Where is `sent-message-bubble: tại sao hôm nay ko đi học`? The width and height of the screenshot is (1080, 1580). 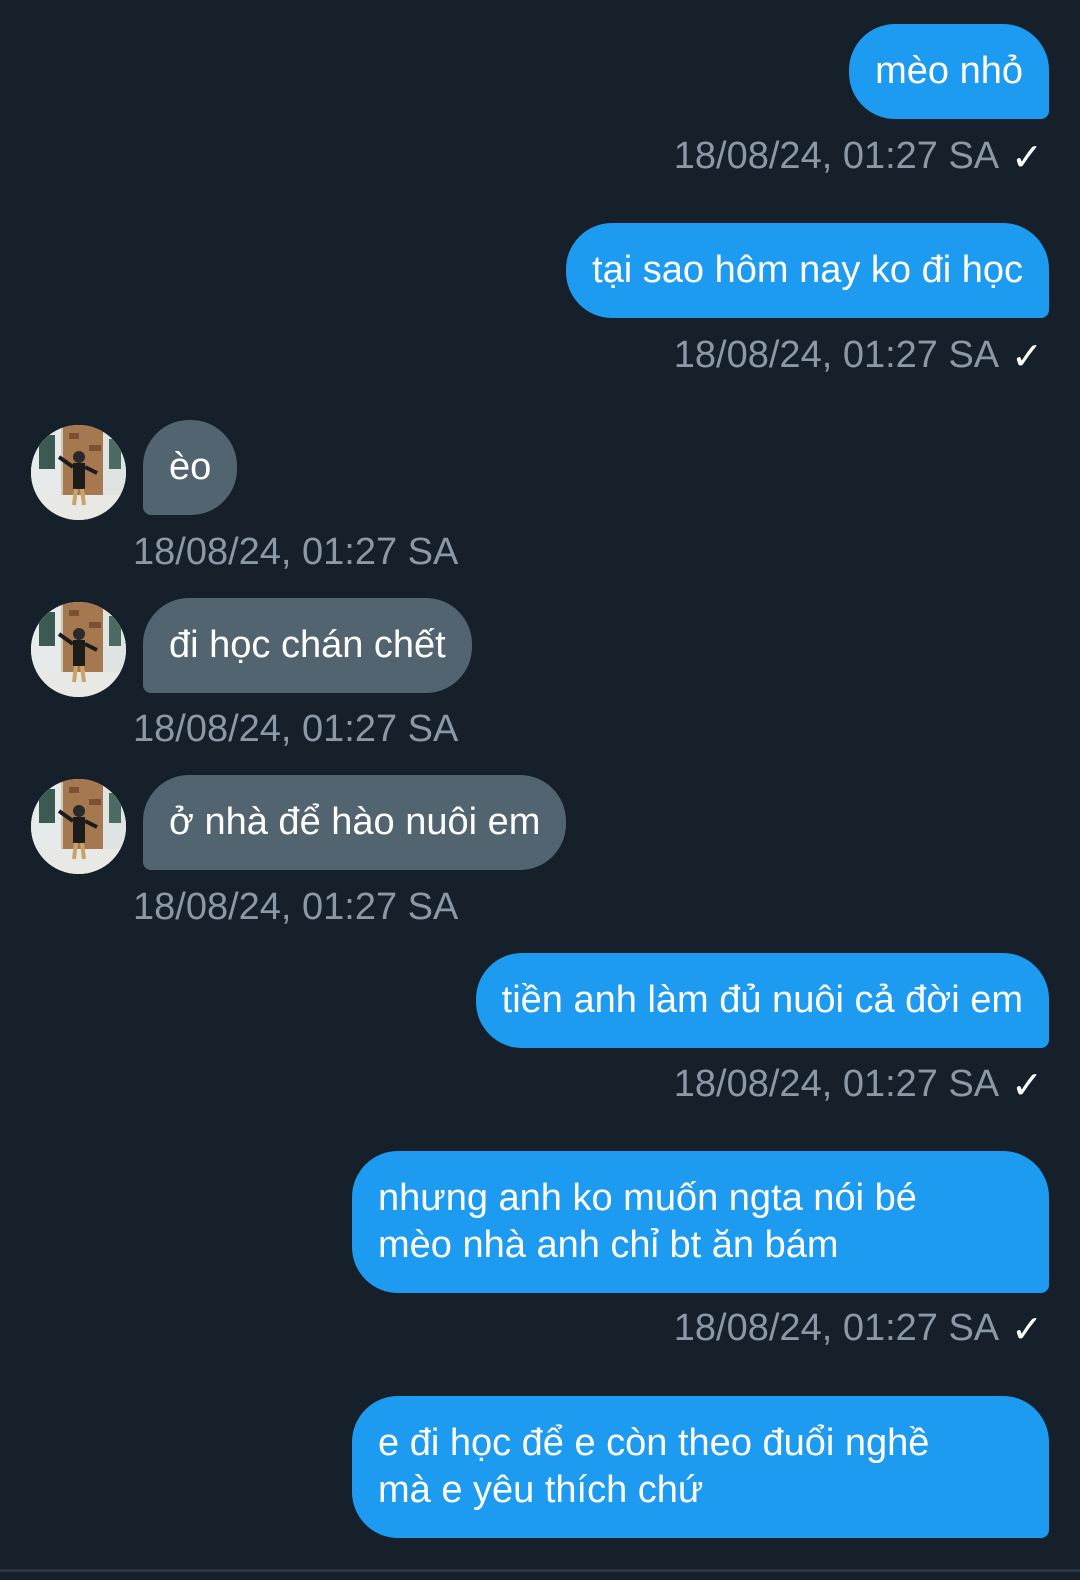
sent-message-bubble: tại sao hôm nay ko đi học is located at coordinates (807, 270).